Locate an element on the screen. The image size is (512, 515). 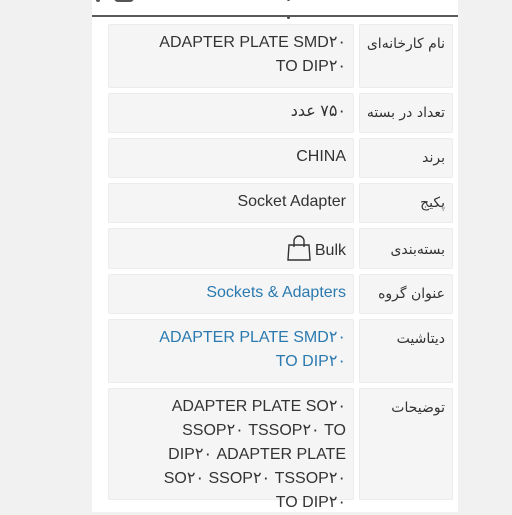
packaging-text: Bulk is located at coordinates (330, 250).